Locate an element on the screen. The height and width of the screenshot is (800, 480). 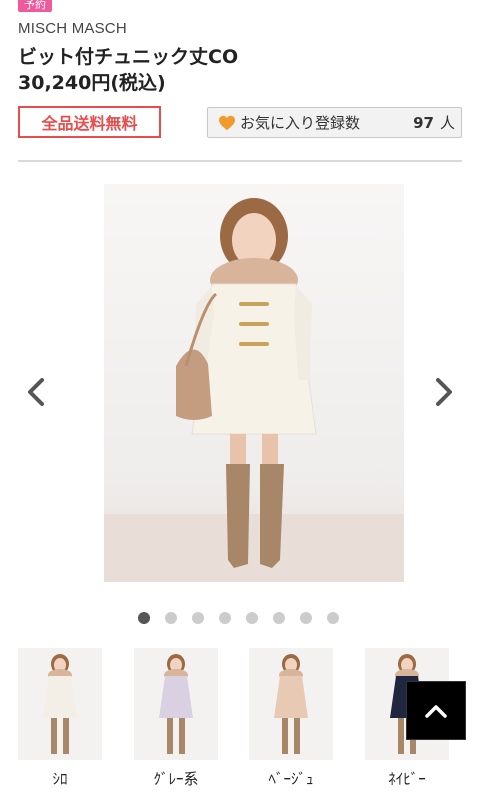
chevron-up-icon is located at coordinates (436, 711).